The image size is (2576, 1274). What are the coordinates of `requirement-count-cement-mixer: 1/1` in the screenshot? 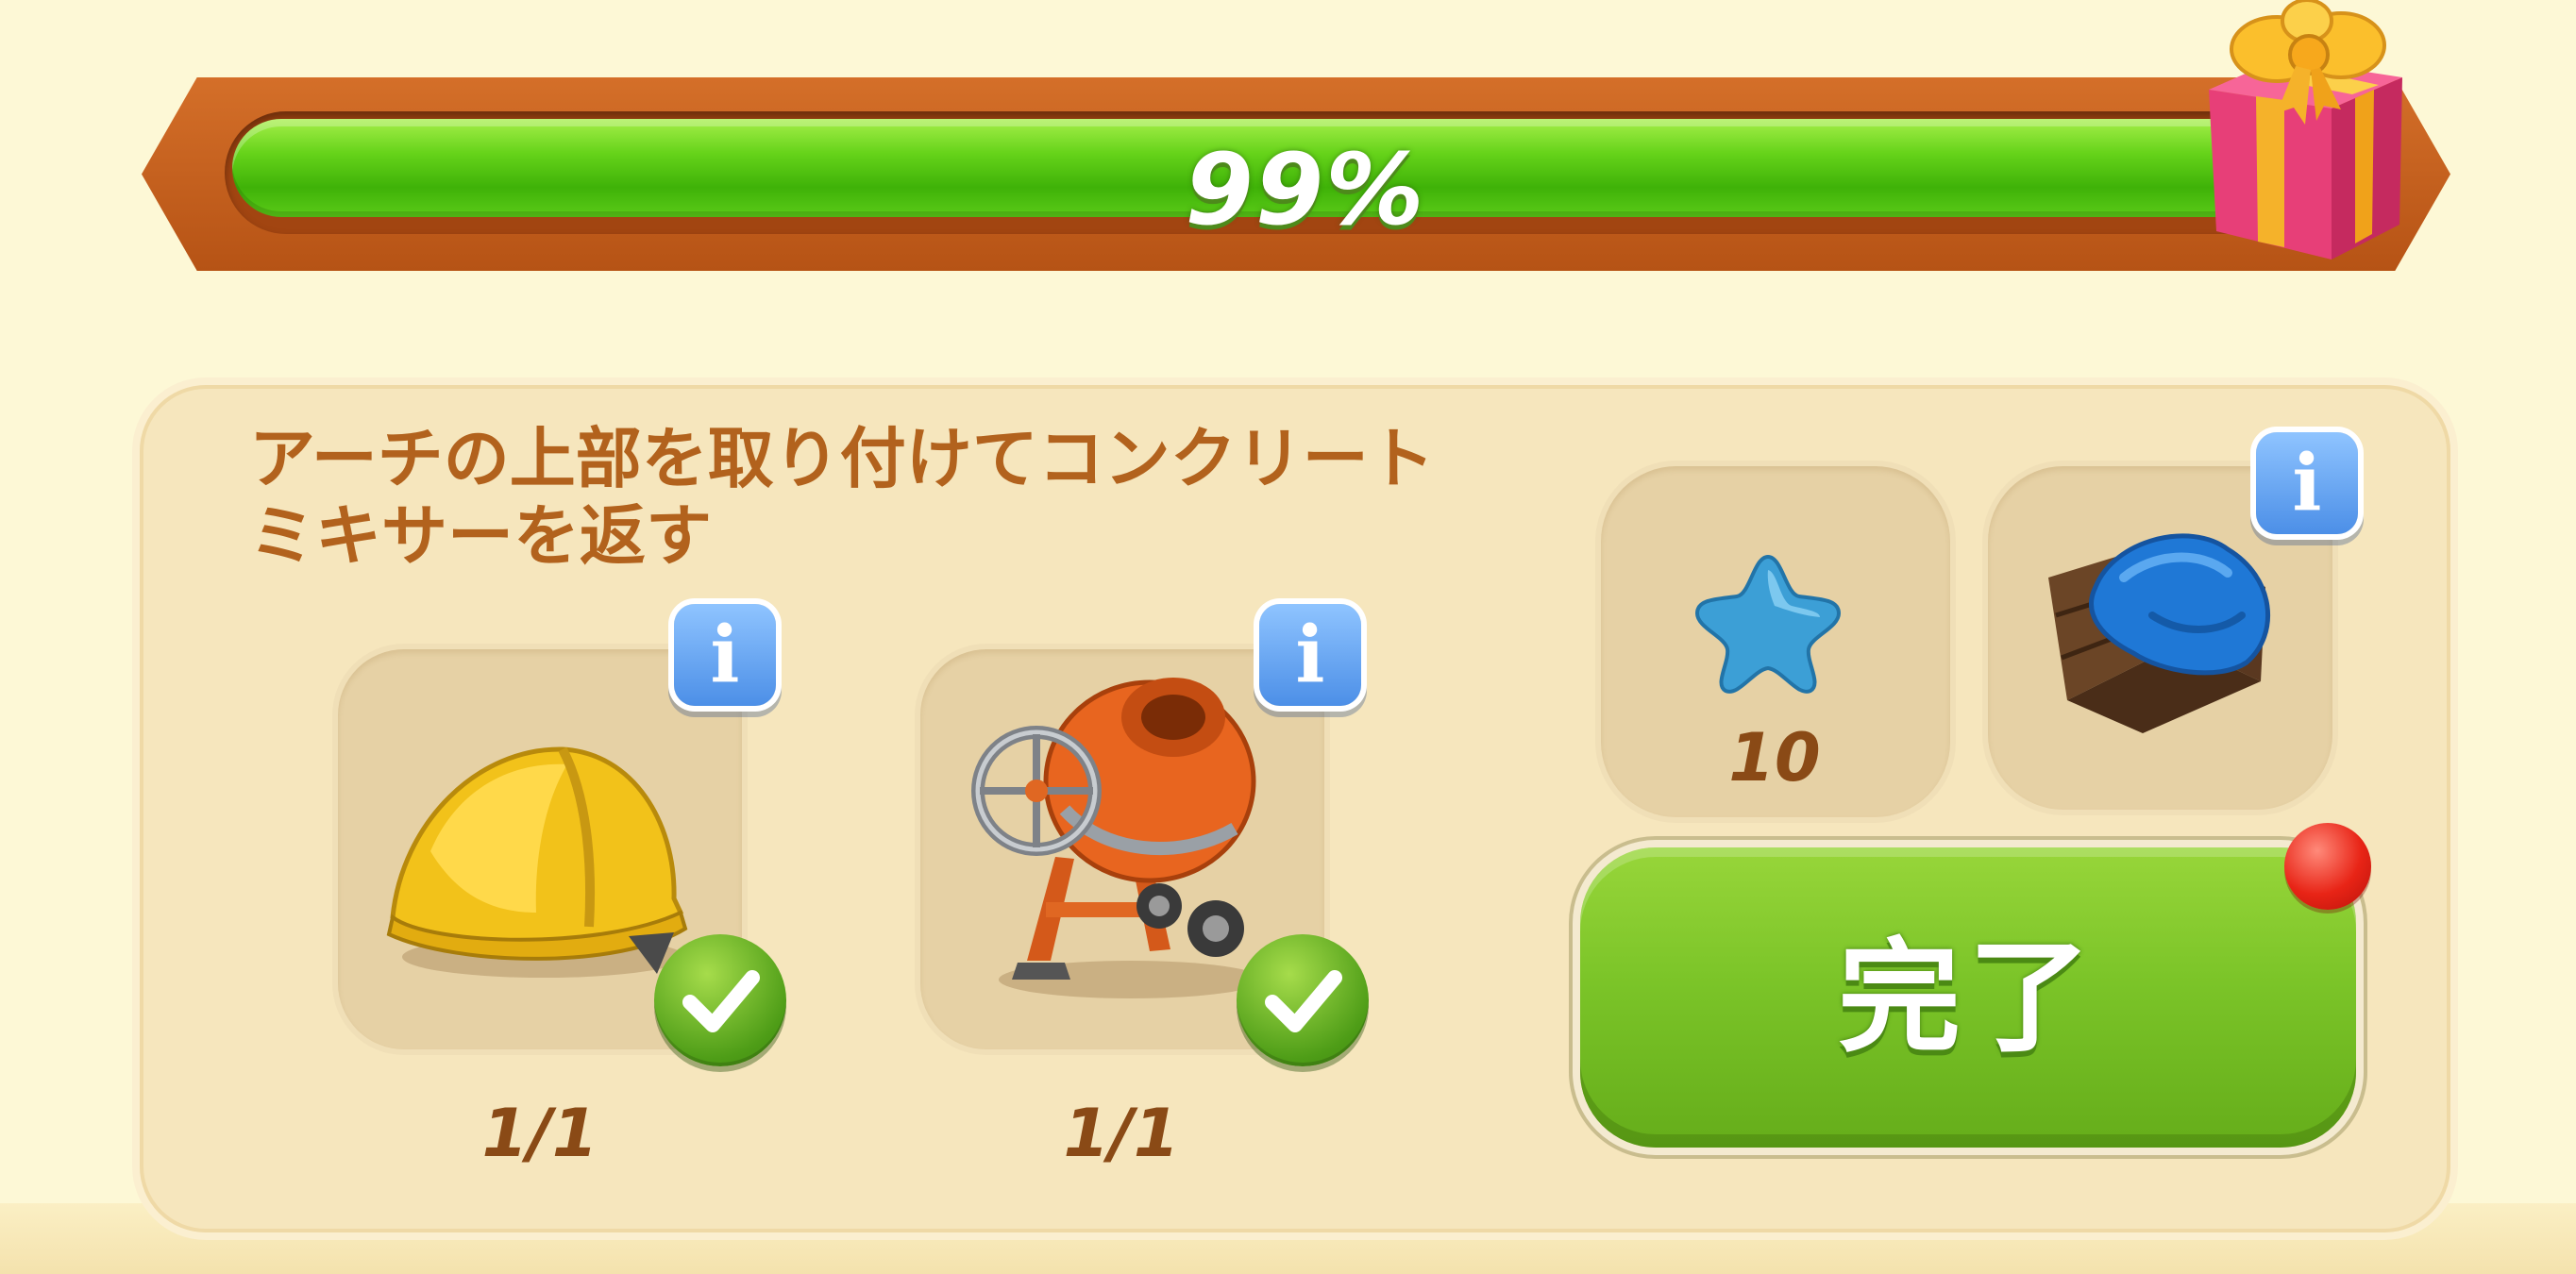 It's located at (1121, 1133).